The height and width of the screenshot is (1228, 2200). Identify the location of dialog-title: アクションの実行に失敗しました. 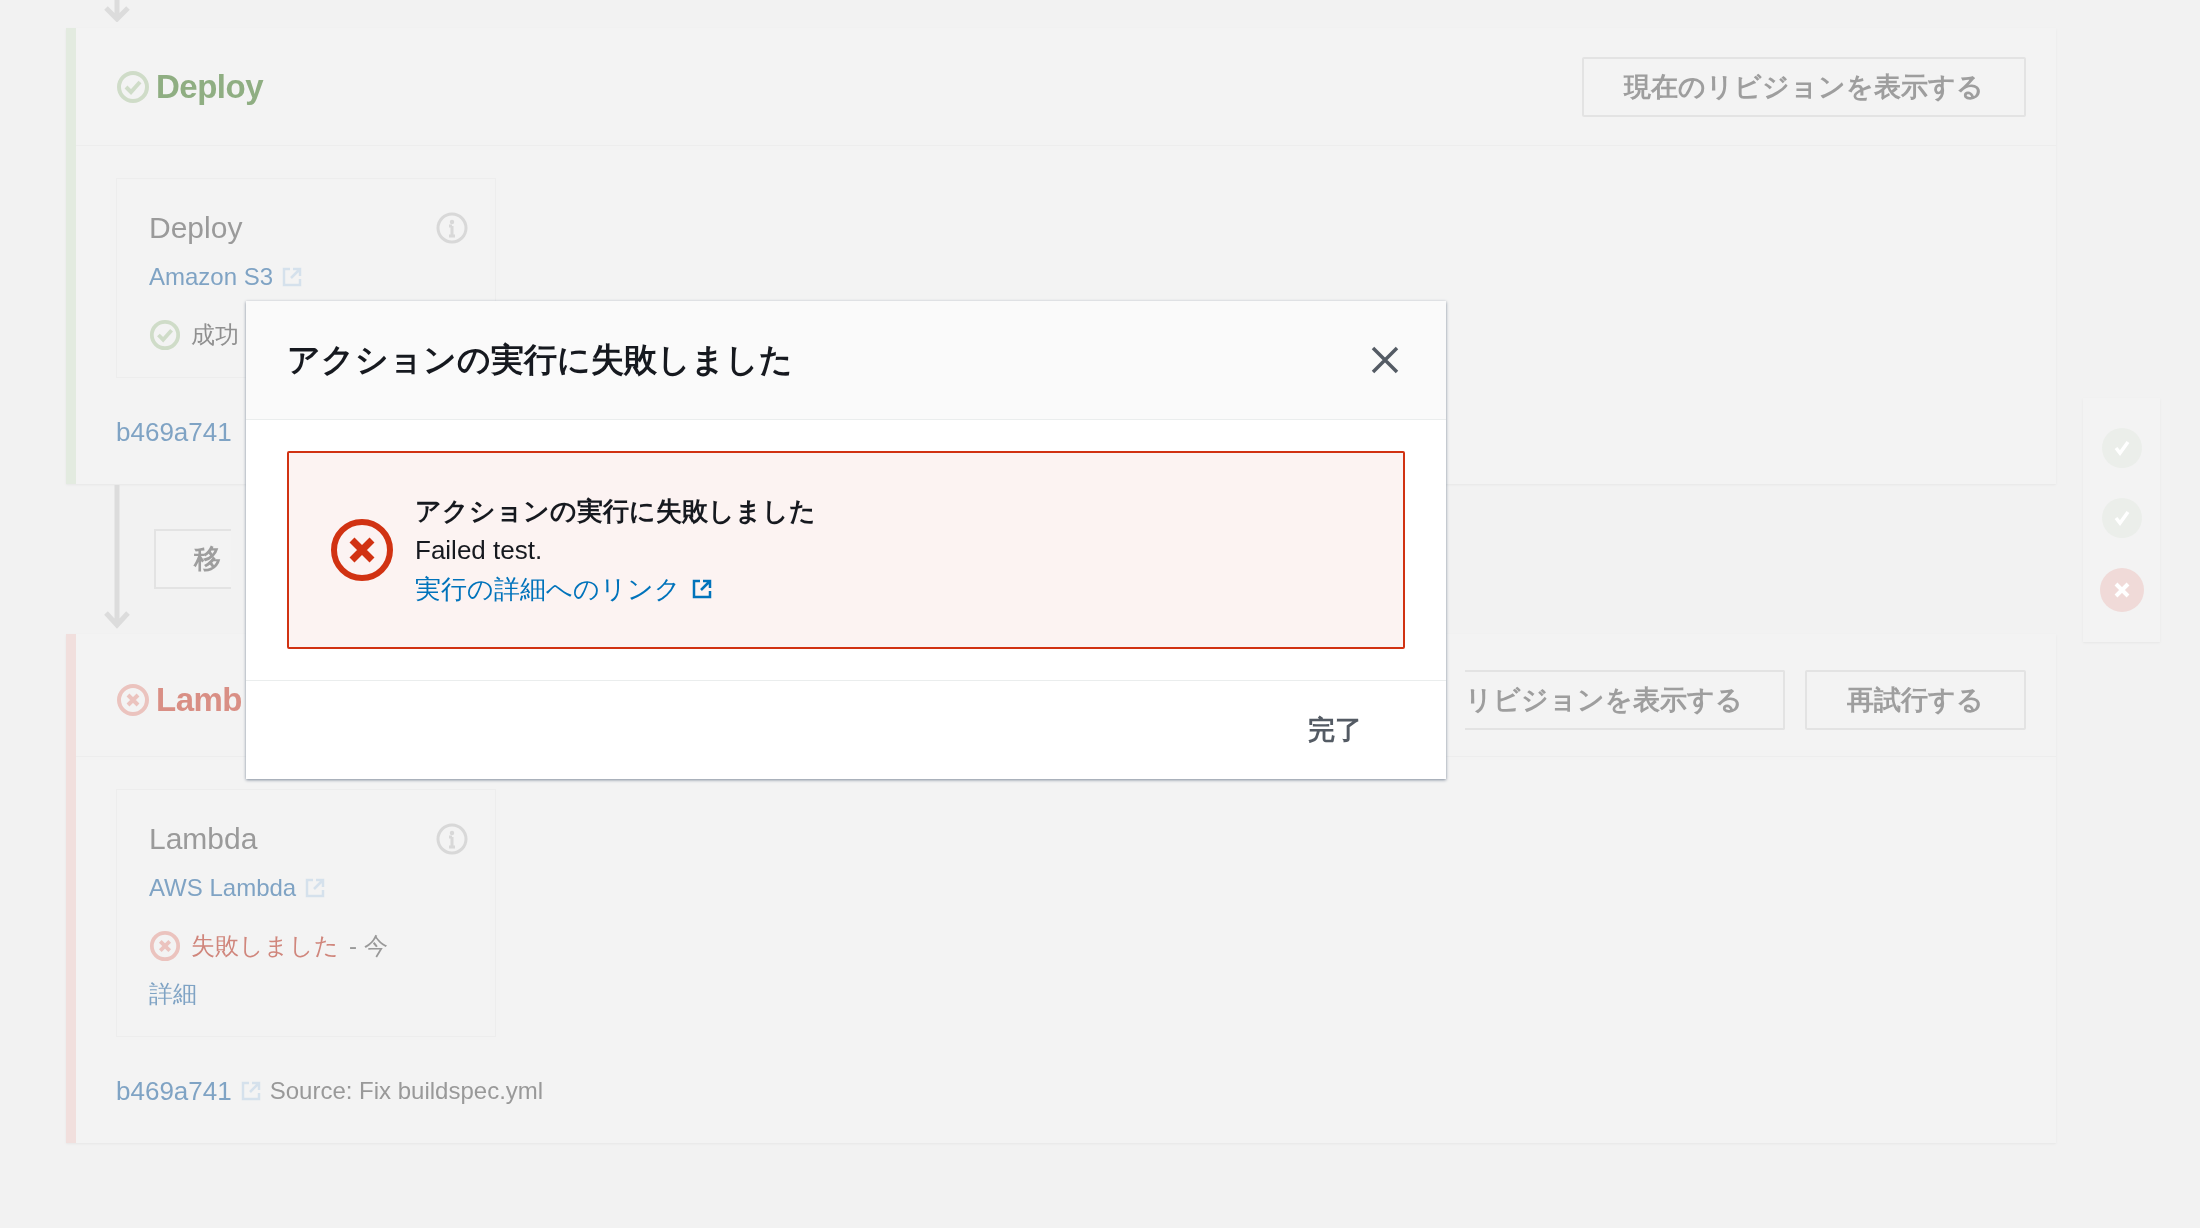
(540, 359).